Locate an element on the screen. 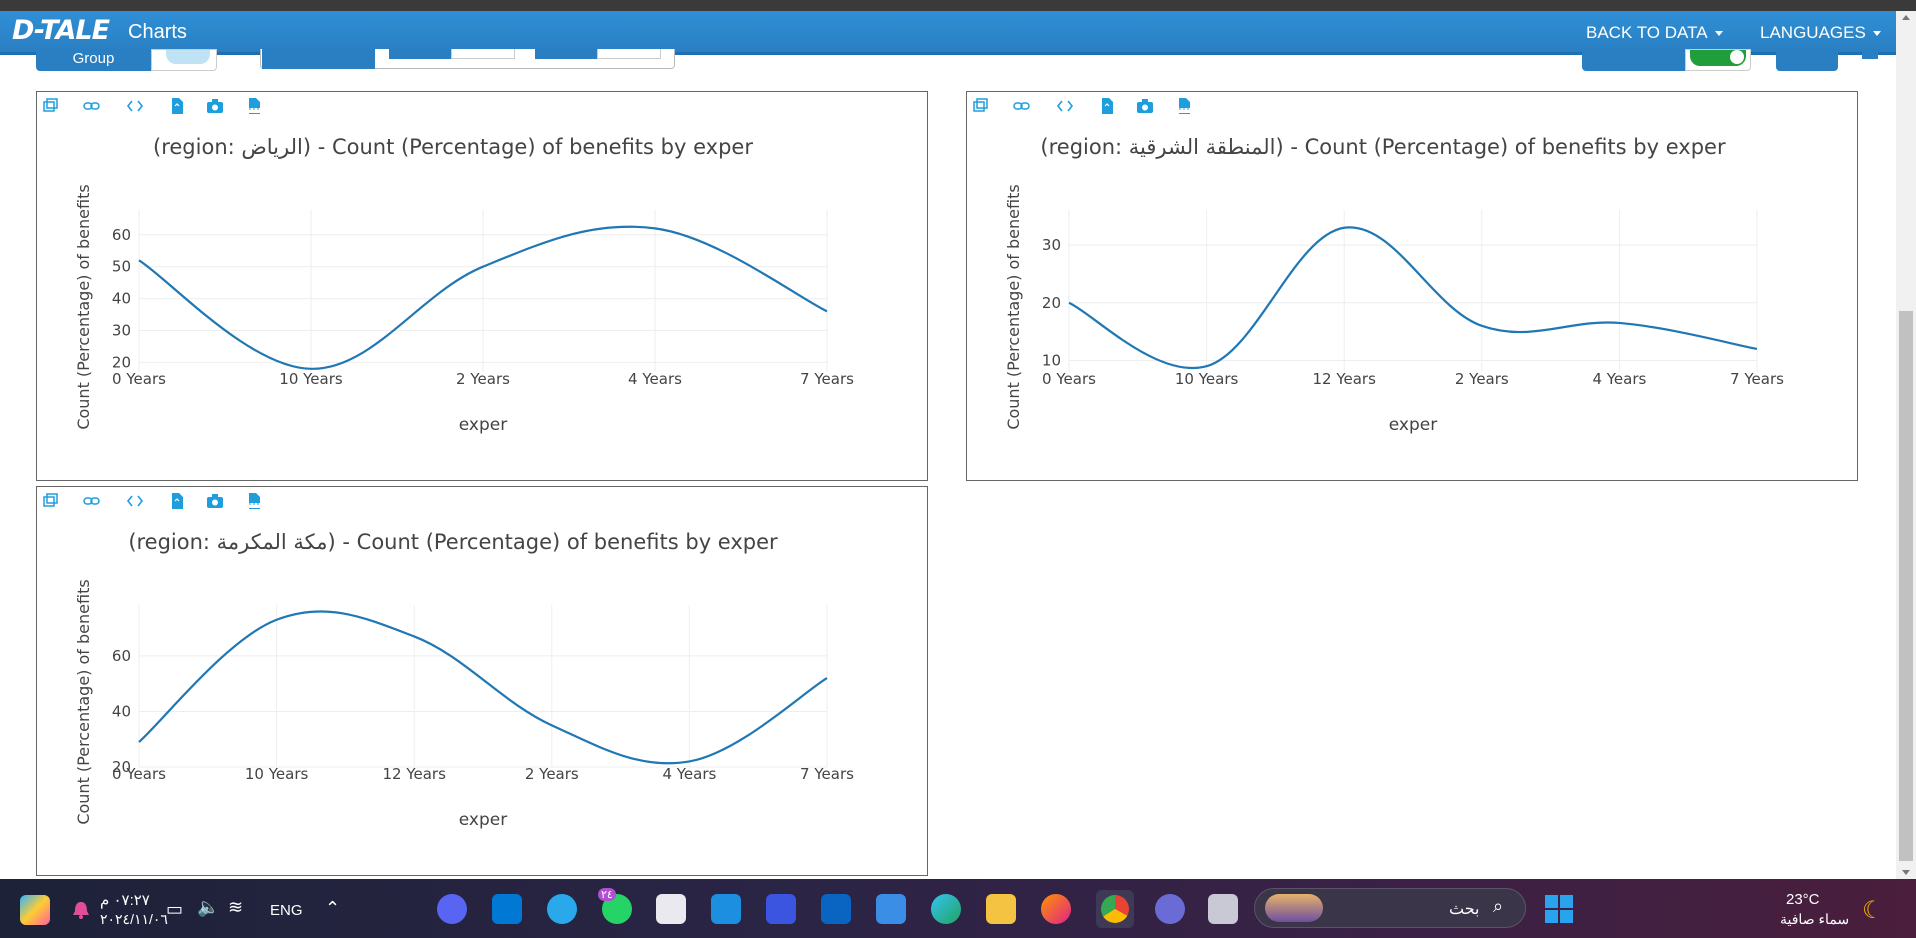 The height and width of the screenshot is (938, 1916). scroll-up-icon is located at coordinates (1906, 17).